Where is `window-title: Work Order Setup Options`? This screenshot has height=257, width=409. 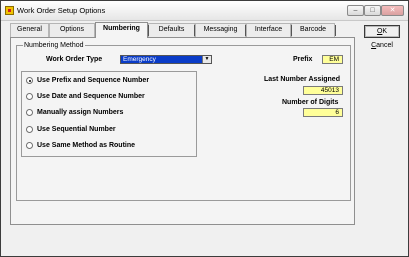 window-title: Work Order Setup Options is located at coordinates (61, 10).